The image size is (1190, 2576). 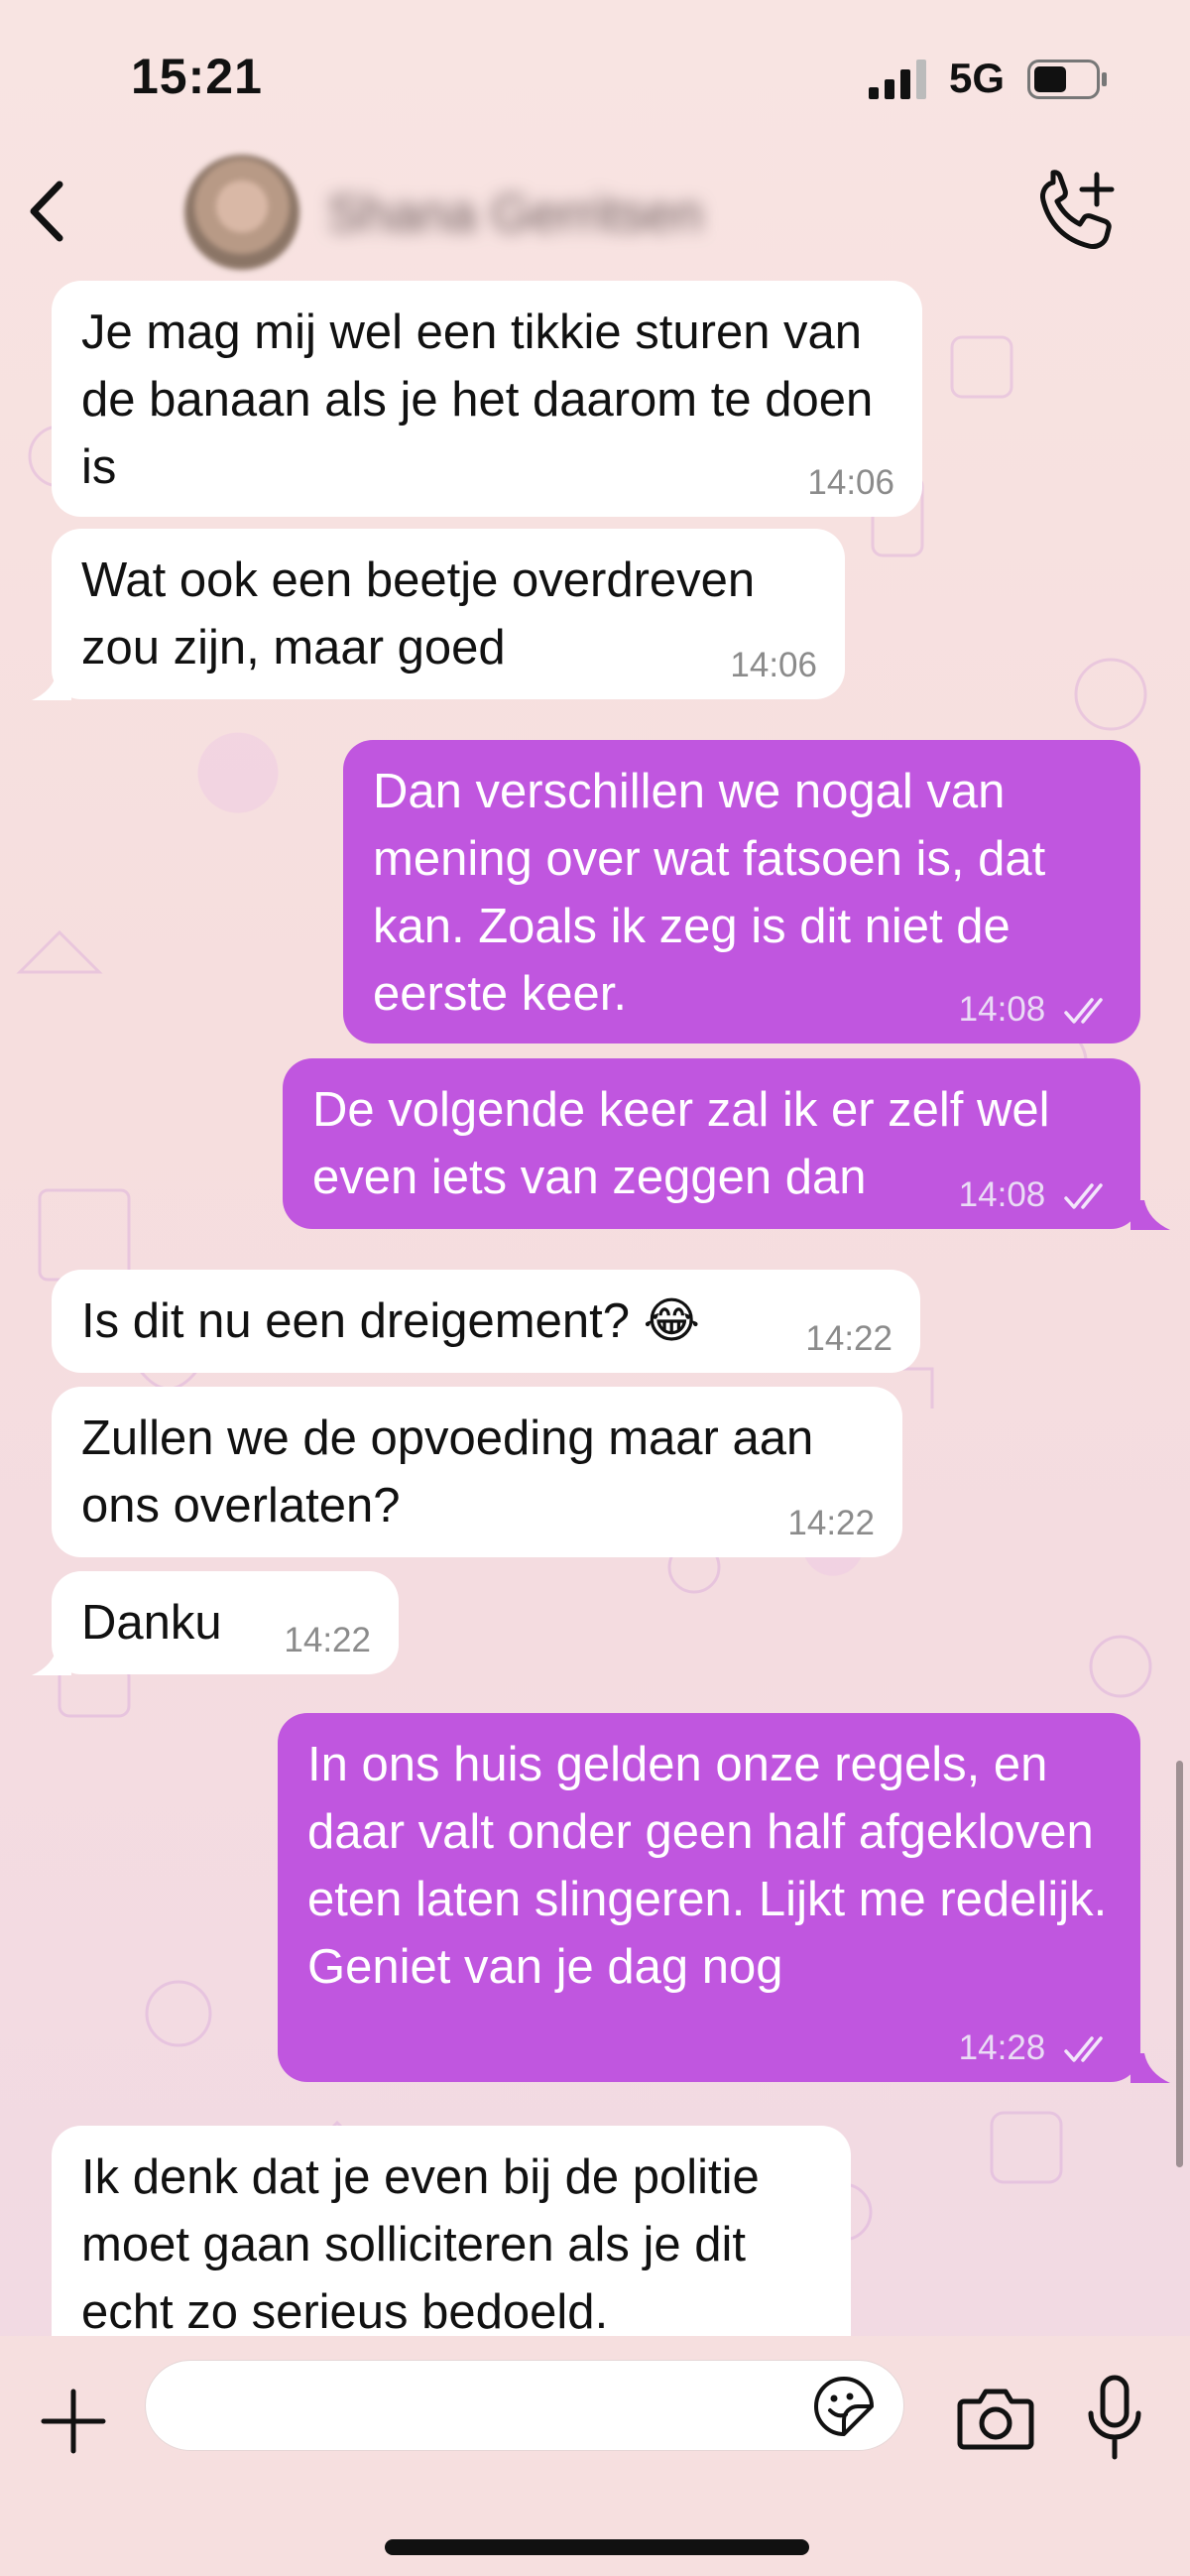 What do you see at coordinates (241, 212) in the screenshot?
I see `contact-avatar` at bounding box center [241, 212].